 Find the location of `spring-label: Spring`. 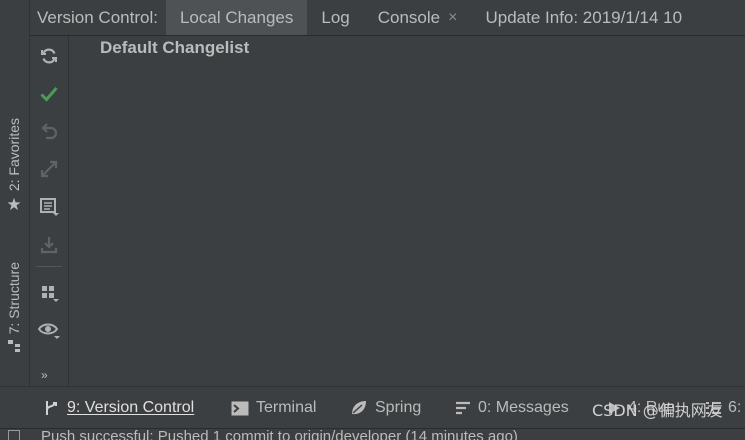

spring-label: Spring is located at coordinates (398, 407).